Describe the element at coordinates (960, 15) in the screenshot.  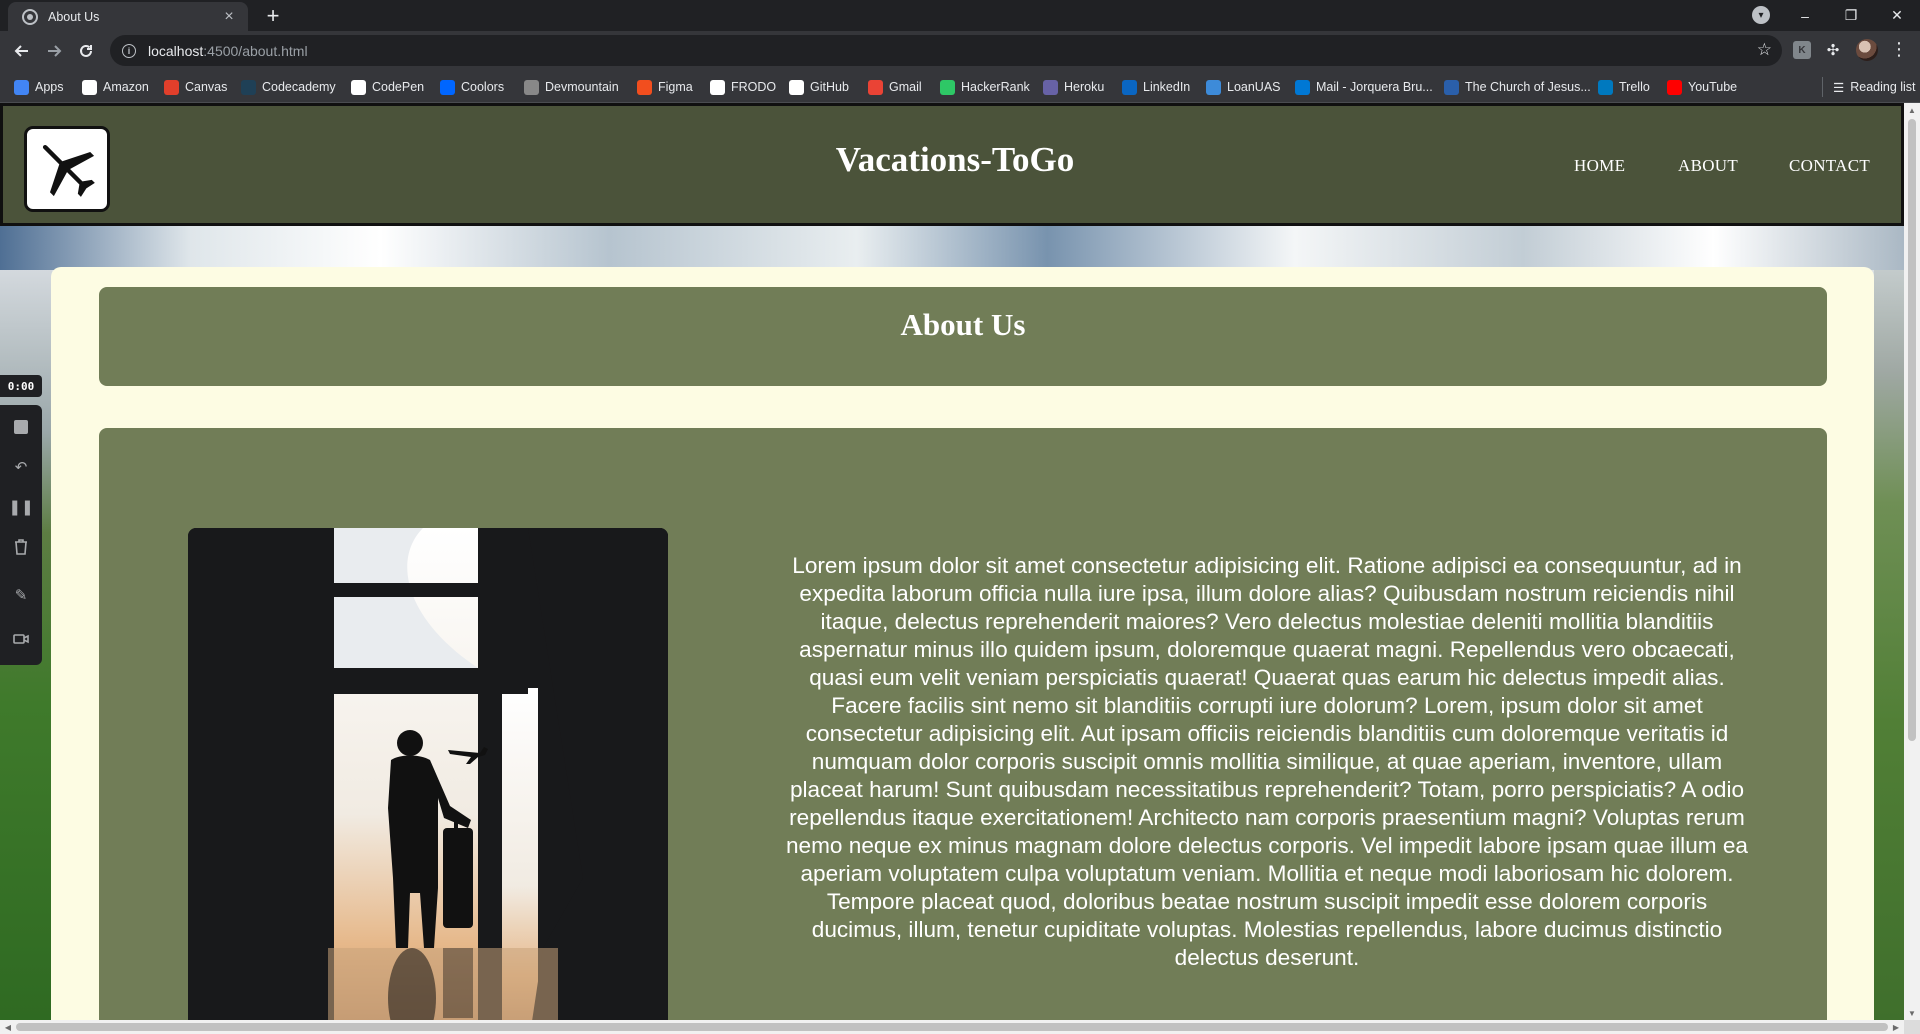
I see `browser-tab-strip: About Us × + ▾ – ❐ ✕` at that location.